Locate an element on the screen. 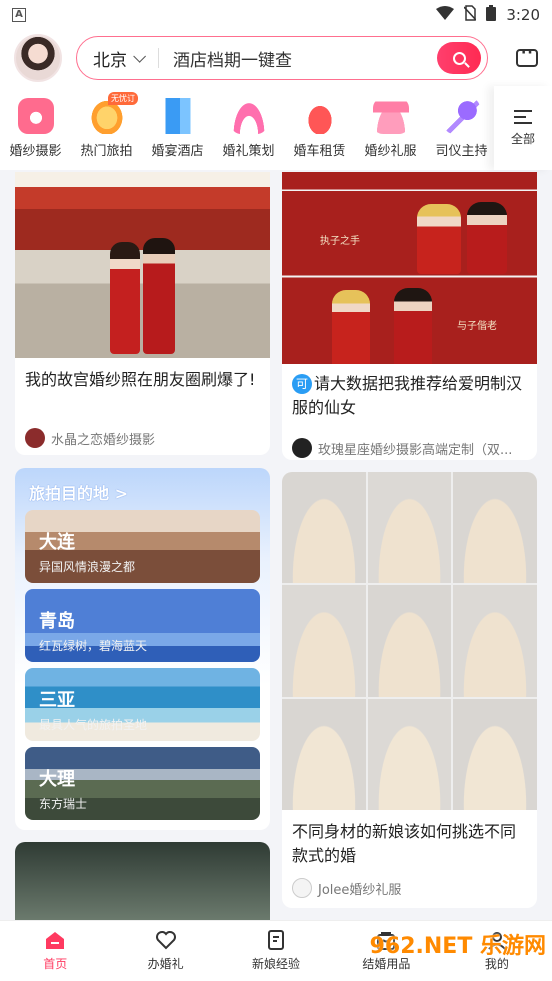  feed-card-title: 不同身材的新娘该如何挑选不同款式的婚 is located at coordinates (404, 843).